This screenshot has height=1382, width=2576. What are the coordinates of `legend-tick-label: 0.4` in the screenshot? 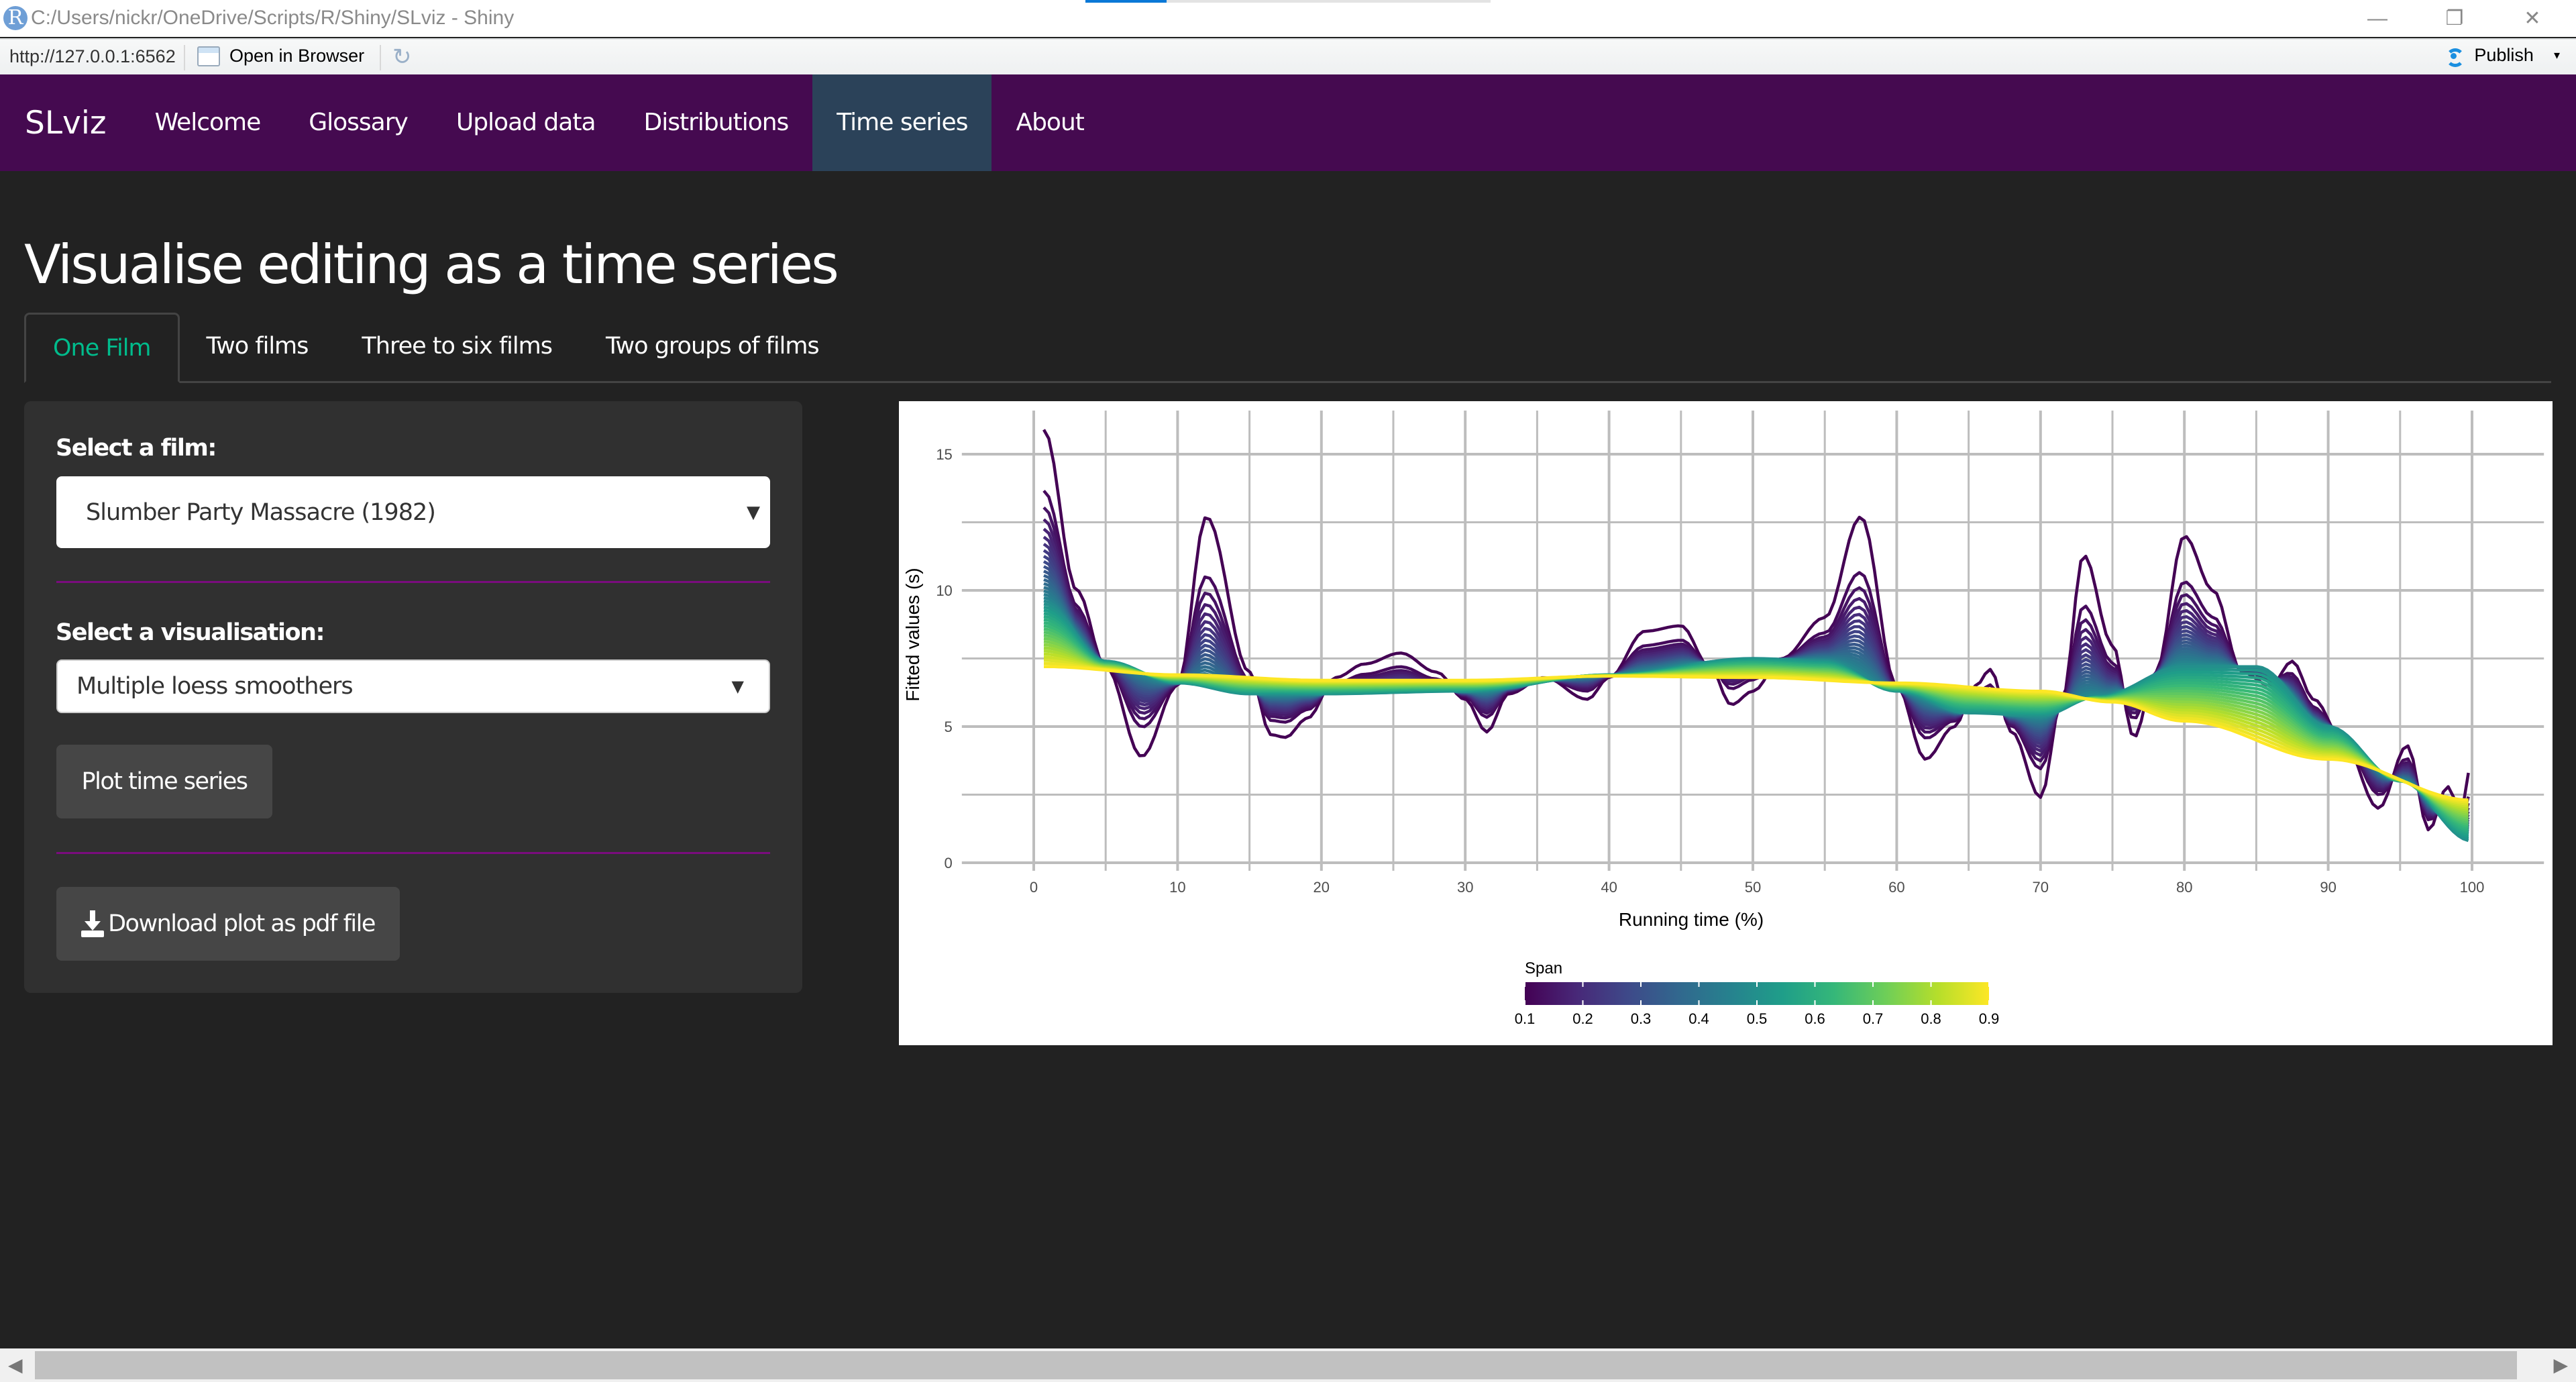 It's located at (1698, 1018).